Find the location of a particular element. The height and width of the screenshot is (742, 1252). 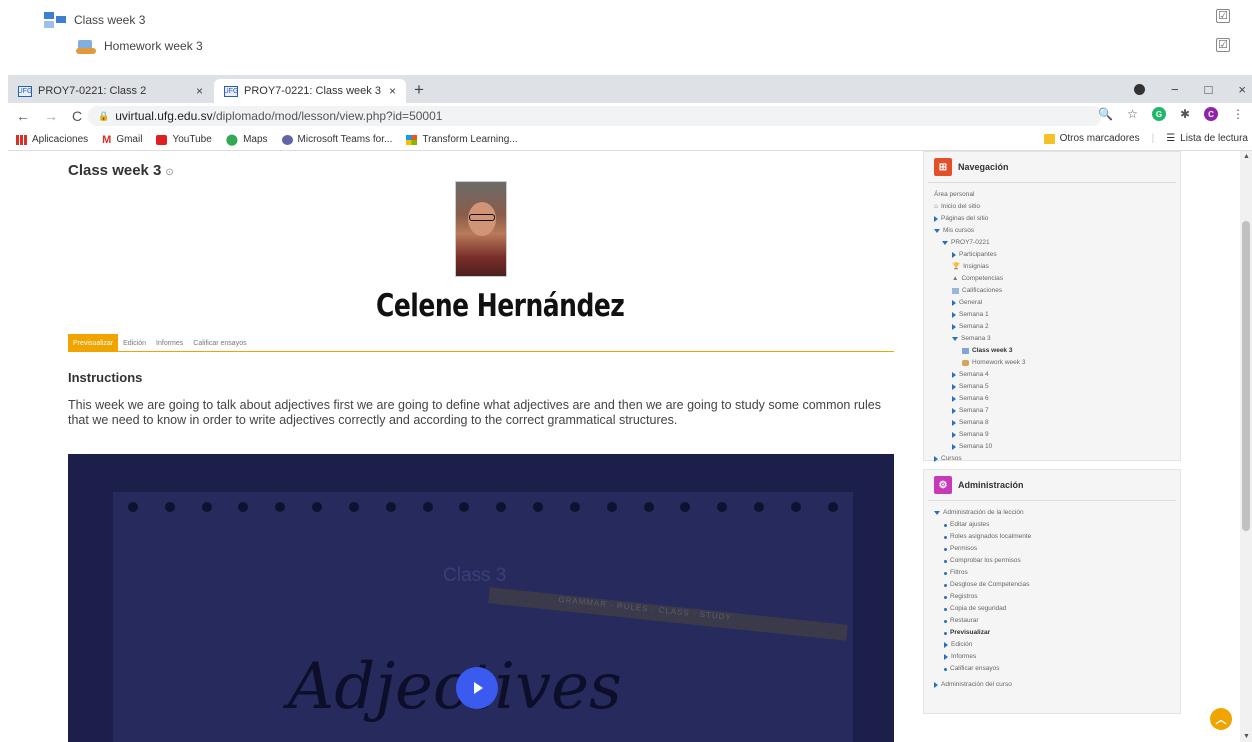

admin-item: Copia de seguridad is located at coordinates (1052, 609).